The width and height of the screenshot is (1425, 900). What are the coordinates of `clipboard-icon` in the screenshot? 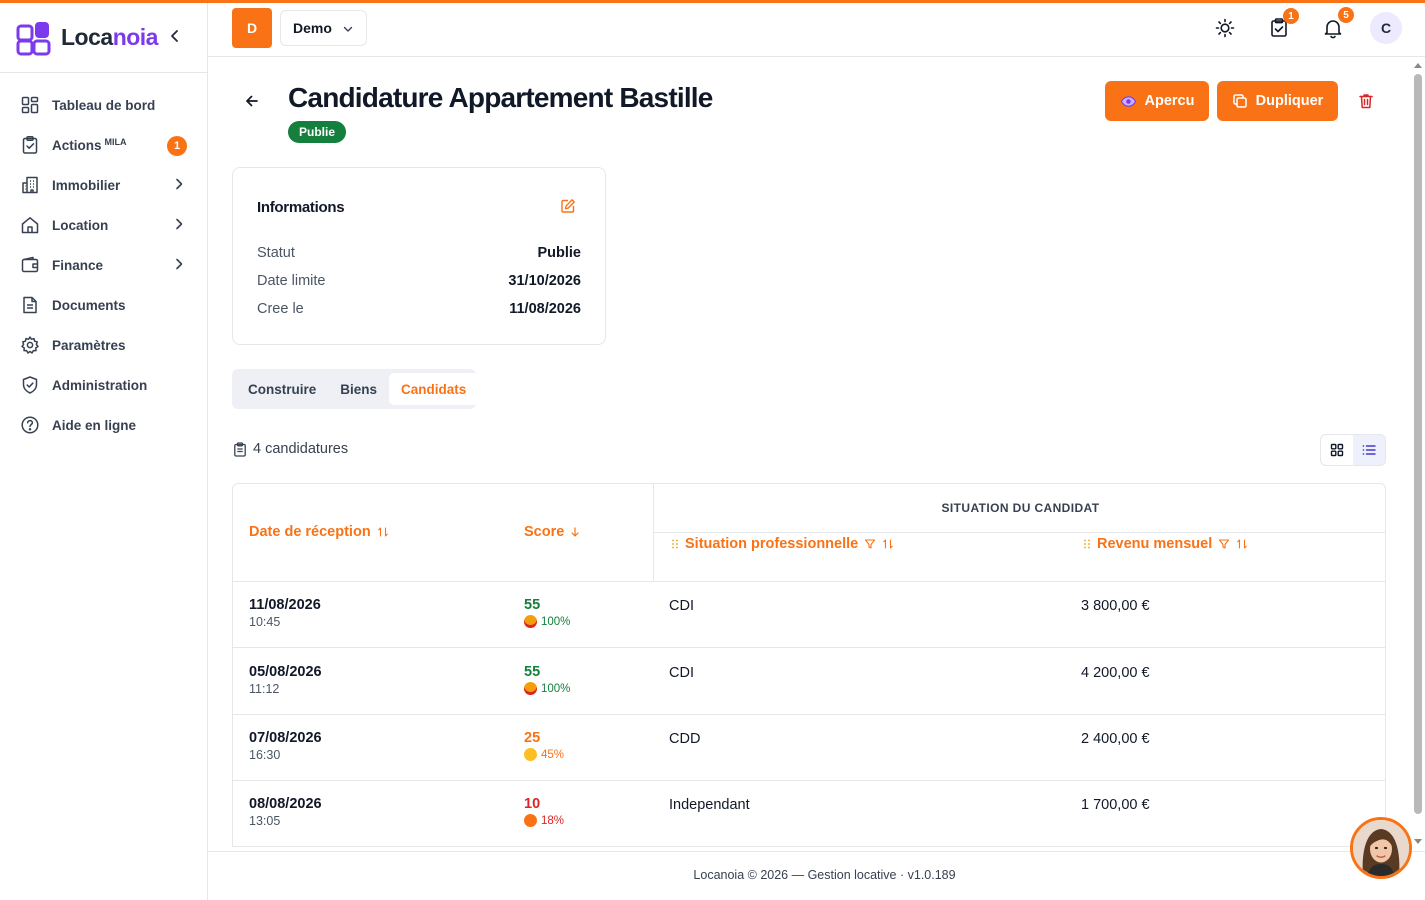 It's located at (240, 449).